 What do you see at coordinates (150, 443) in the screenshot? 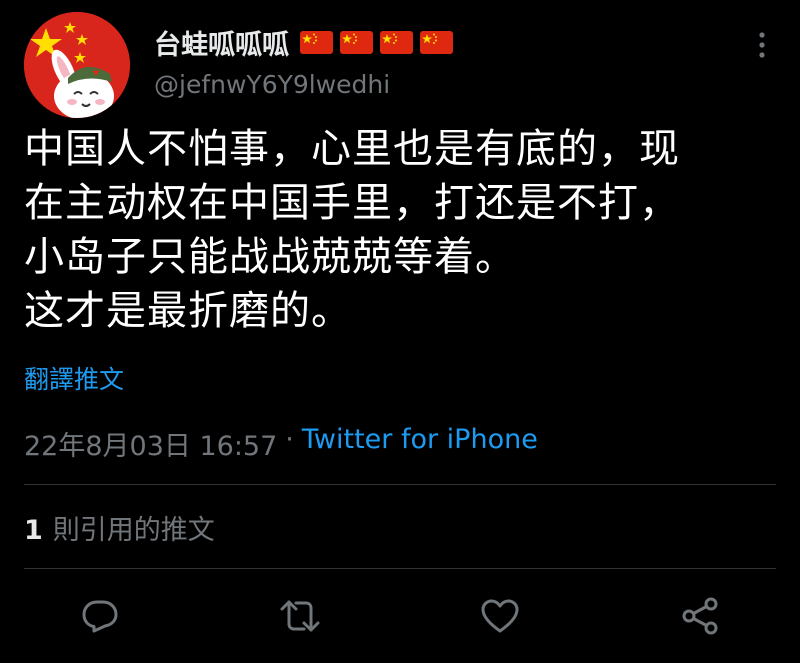
I see `tweet-timestamp: 22年8月03日 16:57` at bounding box center [150, 443].